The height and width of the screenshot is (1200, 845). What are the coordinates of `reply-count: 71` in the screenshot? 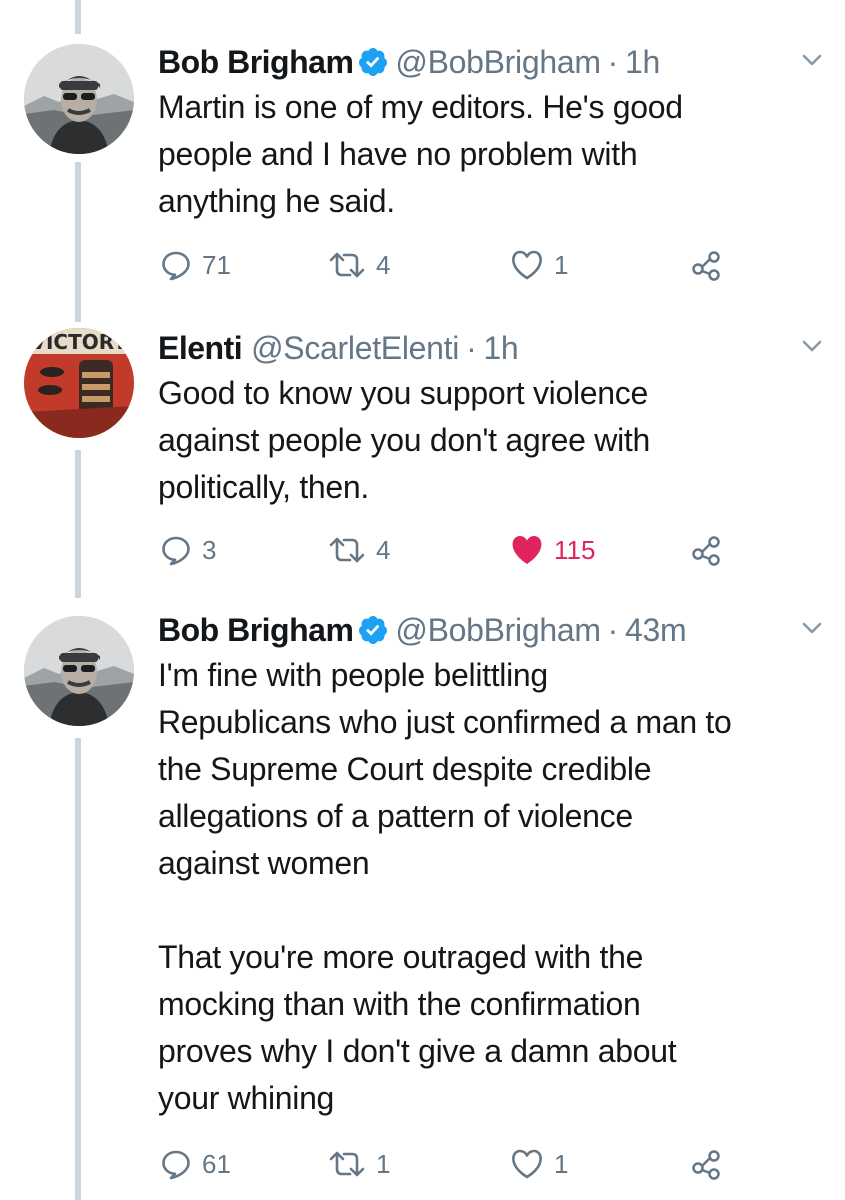 It's located at (216, 264).